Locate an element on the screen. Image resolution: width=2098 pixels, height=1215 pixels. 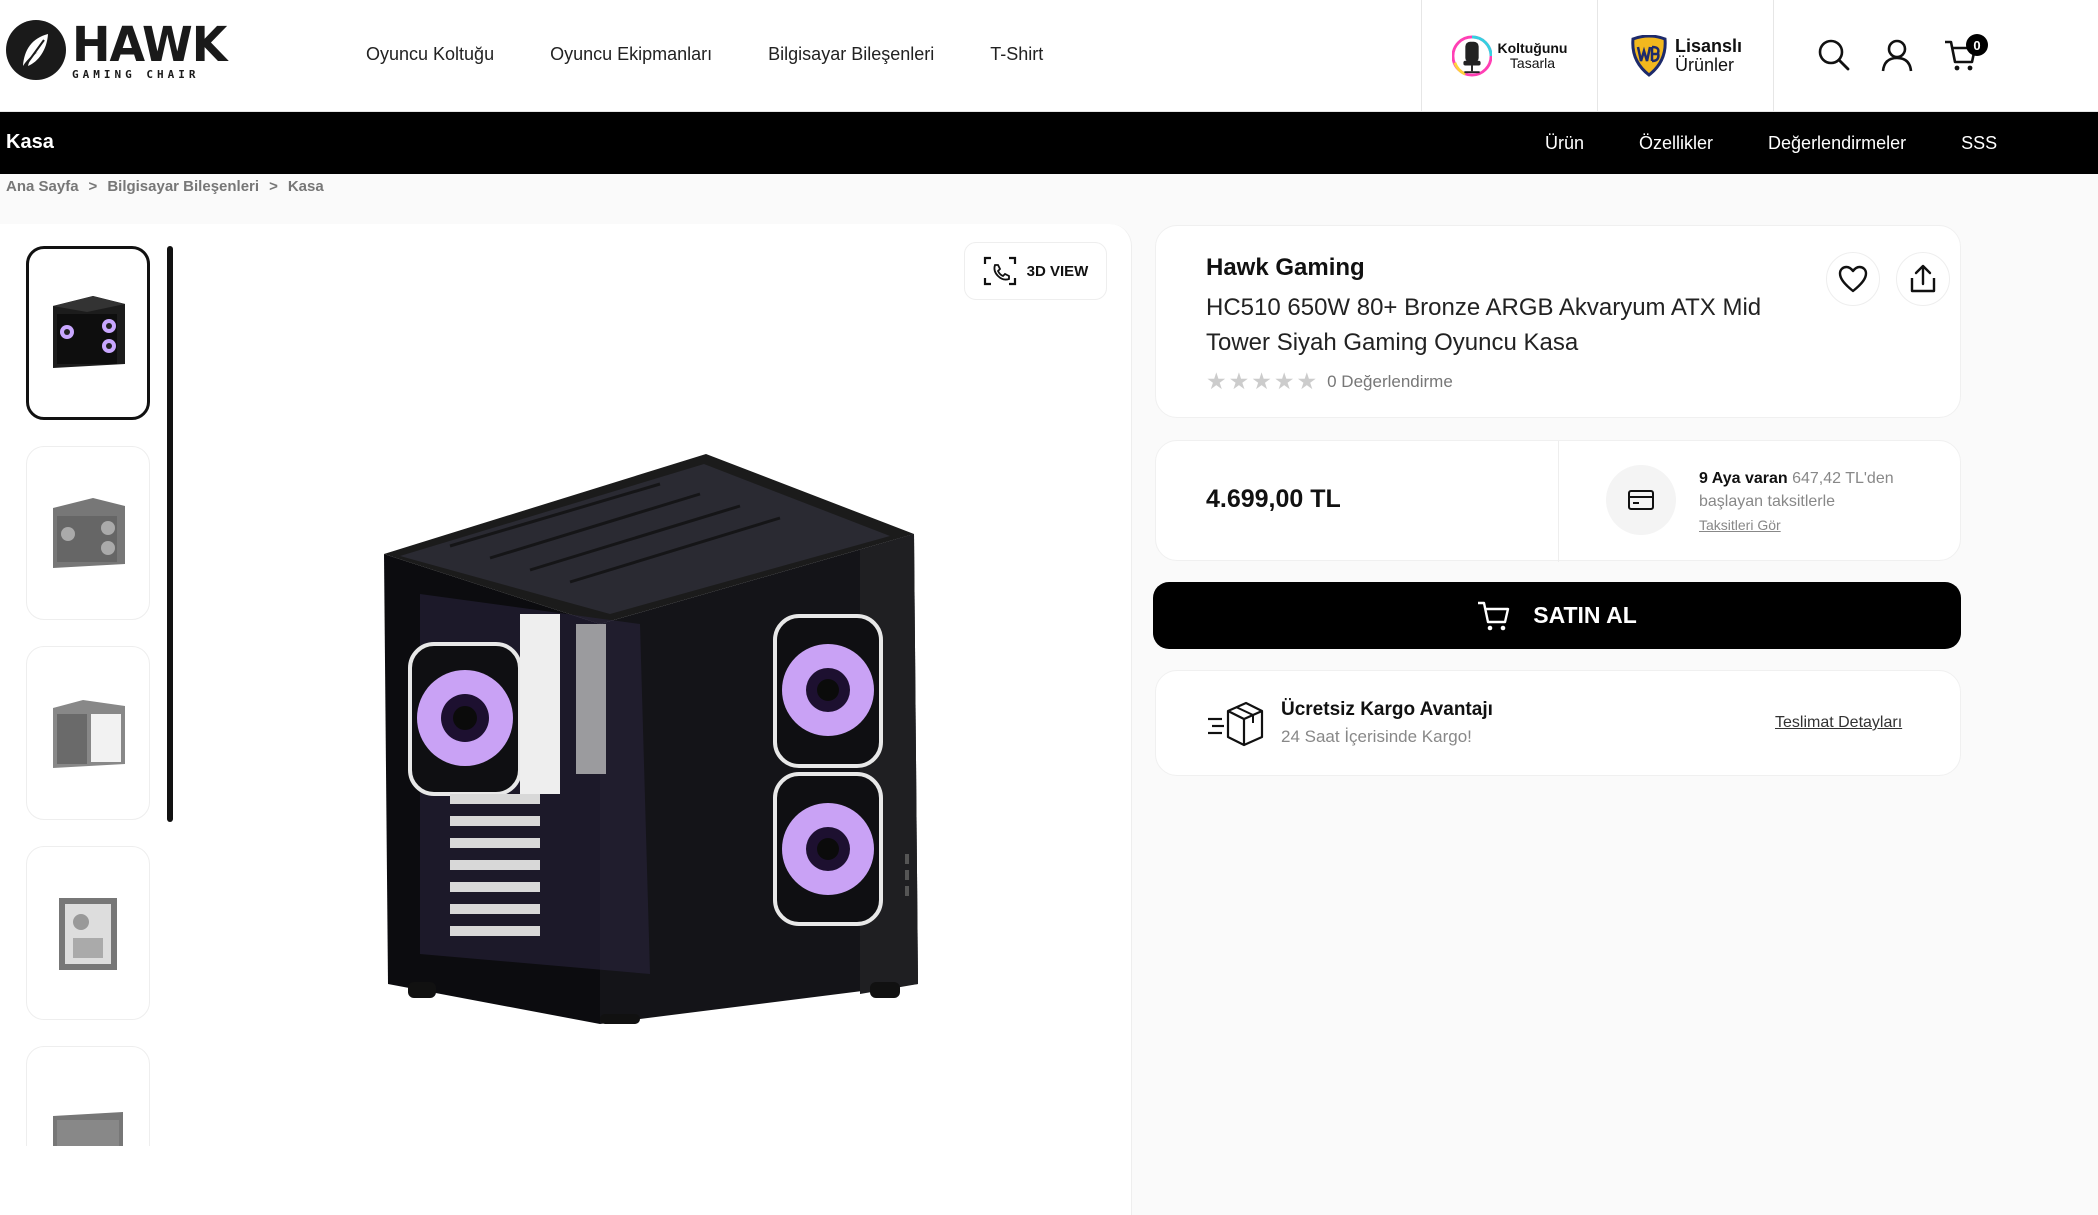
case-rear-thumb-image is located at coordinates (88, 1129).